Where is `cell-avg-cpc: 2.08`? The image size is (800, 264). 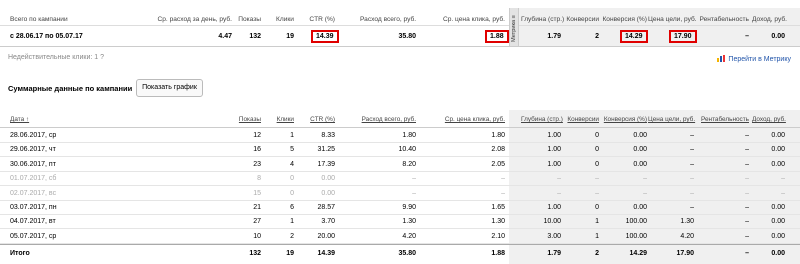 cell-avg-cpc: 2.08 is located at coordinates (498, 150).